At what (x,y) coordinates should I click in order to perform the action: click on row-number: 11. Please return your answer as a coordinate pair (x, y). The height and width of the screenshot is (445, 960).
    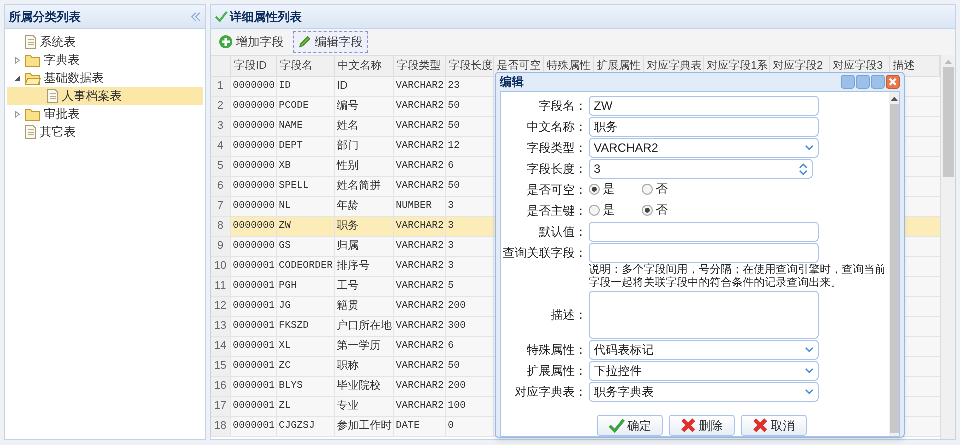
    Looking at the image, I should click on (220, 286).